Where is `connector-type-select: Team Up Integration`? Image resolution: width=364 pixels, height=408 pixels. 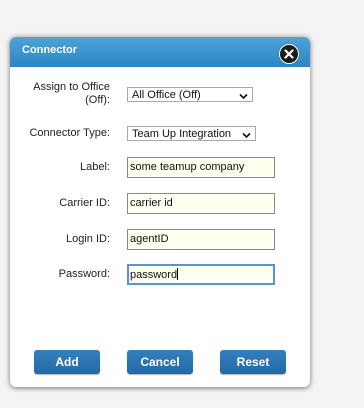
connector-type-select: Team Up Integration is located at coordinates (191, 133).